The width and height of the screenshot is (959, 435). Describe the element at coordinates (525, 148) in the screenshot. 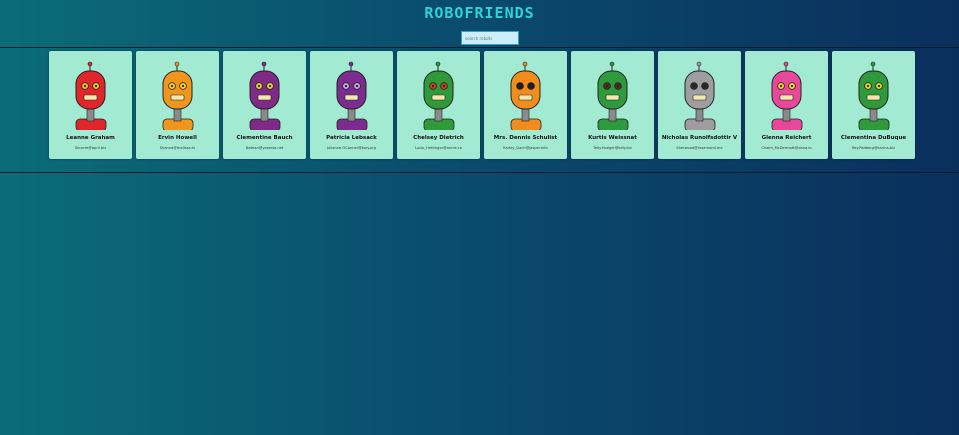

I see `robot-email: Karley_Dach@jasper.info` at that location.